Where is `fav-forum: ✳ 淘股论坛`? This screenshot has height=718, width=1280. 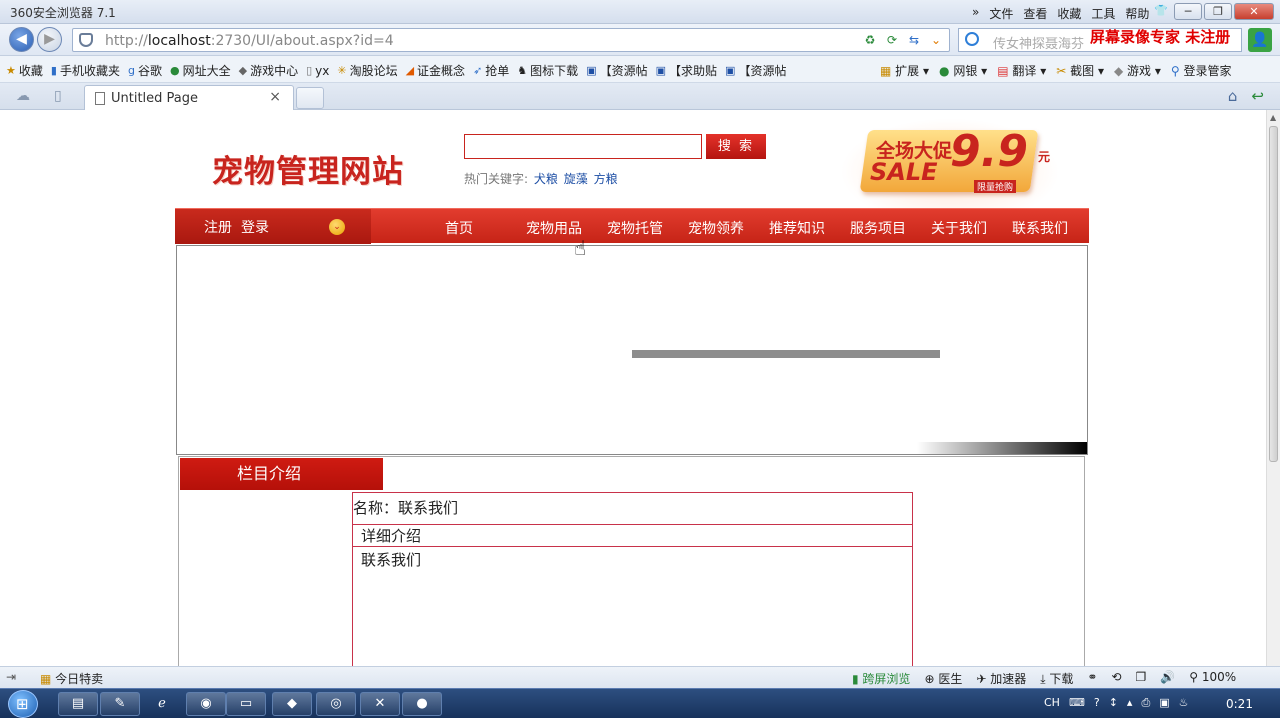
fav-forum: ✳ 淘股论坛 is located at coordinates (367, 70).